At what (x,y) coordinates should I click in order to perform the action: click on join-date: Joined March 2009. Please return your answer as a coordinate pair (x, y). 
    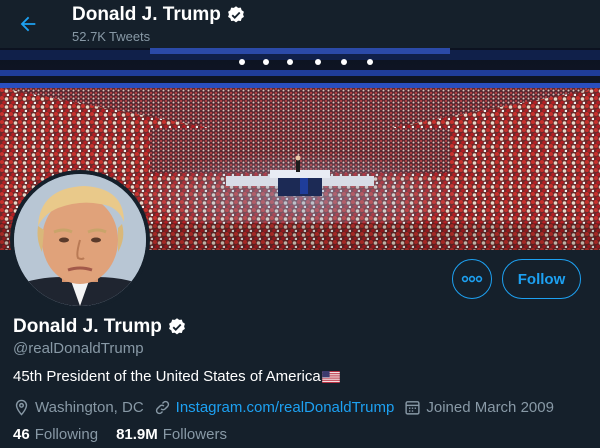
    Looking at the image, I should click on (479, 407).